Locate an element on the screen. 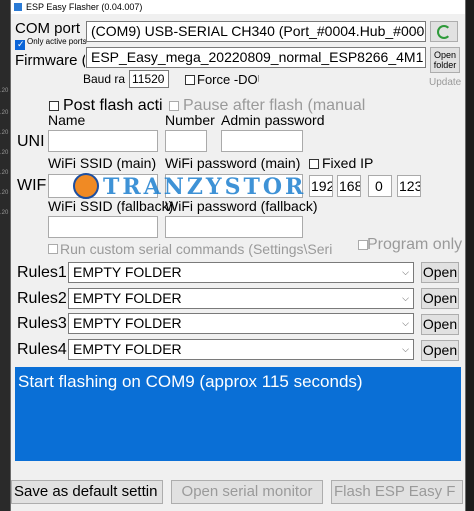  refresh-ports-button is located at coordinates (444, 31).